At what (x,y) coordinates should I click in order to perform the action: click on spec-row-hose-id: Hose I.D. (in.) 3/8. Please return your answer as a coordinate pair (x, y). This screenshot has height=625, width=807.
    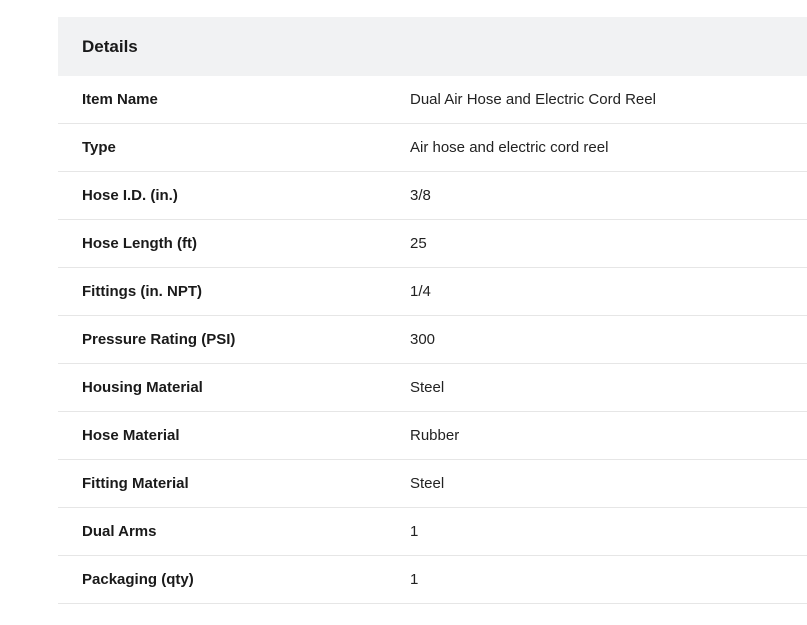
    Looking at the image, I should click on (432, 196).